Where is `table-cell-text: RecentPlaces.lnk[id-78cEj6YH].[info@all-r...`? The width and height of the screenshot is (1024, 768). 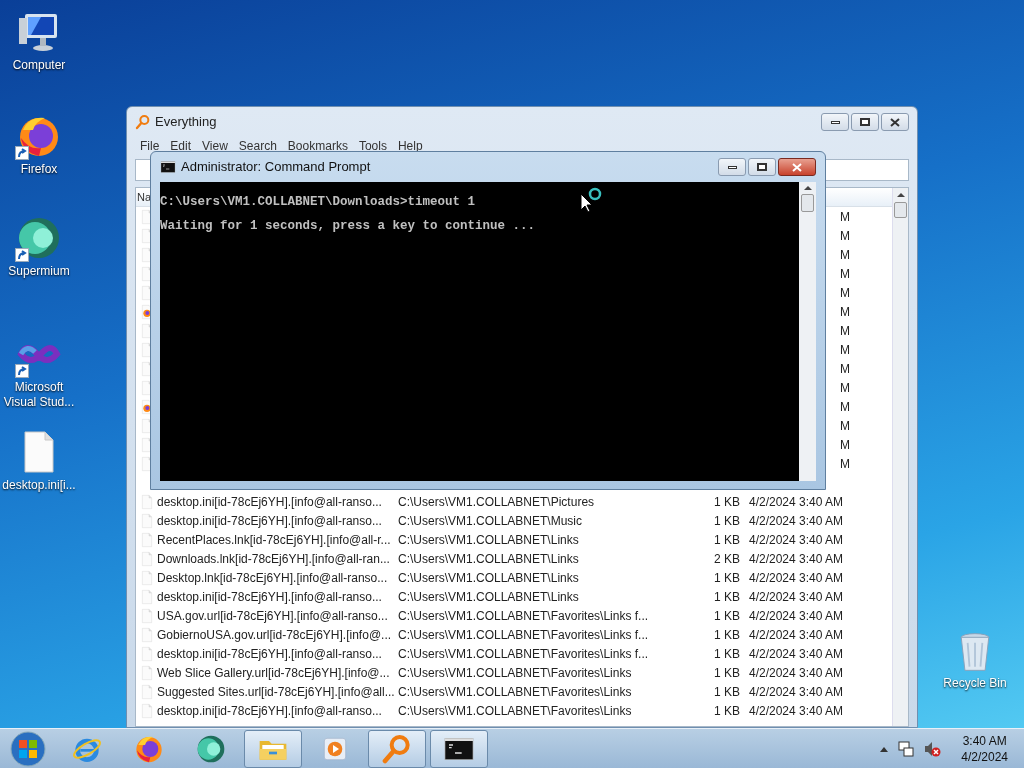
table-cell-text: RecentPlaces.lnk[id-78cEj6YH].[info@all-r... is located at coordinates (274, 540).